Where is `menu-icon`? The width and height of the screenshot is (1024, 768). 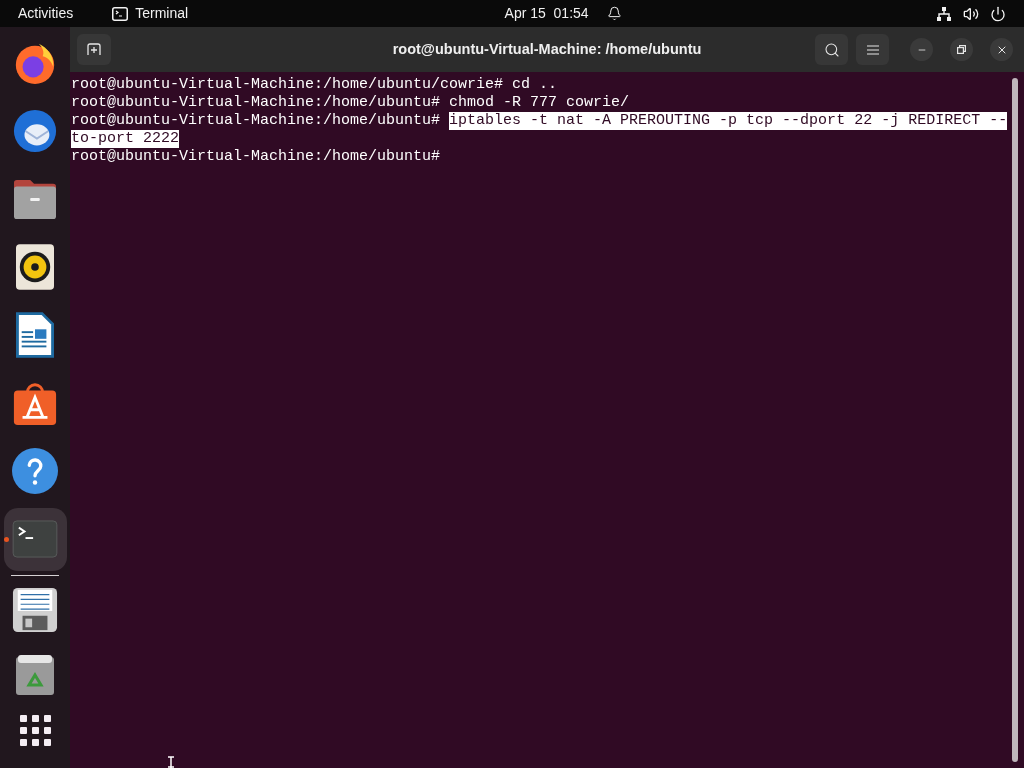
menu-icon is located at coordinates (872, 49).